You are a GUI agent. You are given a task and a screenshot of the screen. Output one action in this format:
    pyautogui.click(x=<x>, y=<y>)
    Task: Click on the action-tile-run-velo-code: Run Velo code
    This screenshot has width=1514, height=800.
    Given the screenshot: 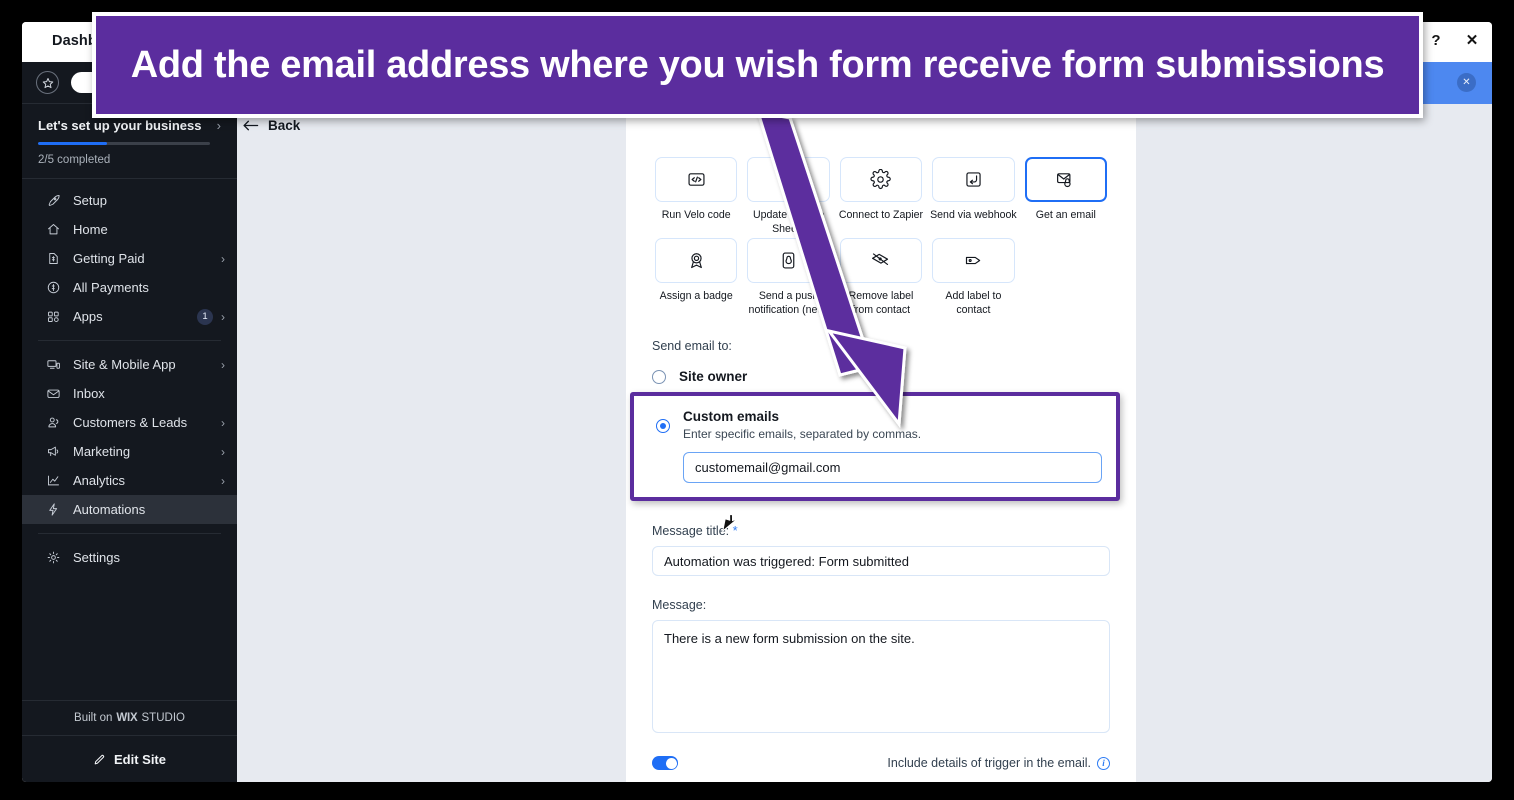 What is the action you would take?
    pyautogui.click(x=696, y=196)
    